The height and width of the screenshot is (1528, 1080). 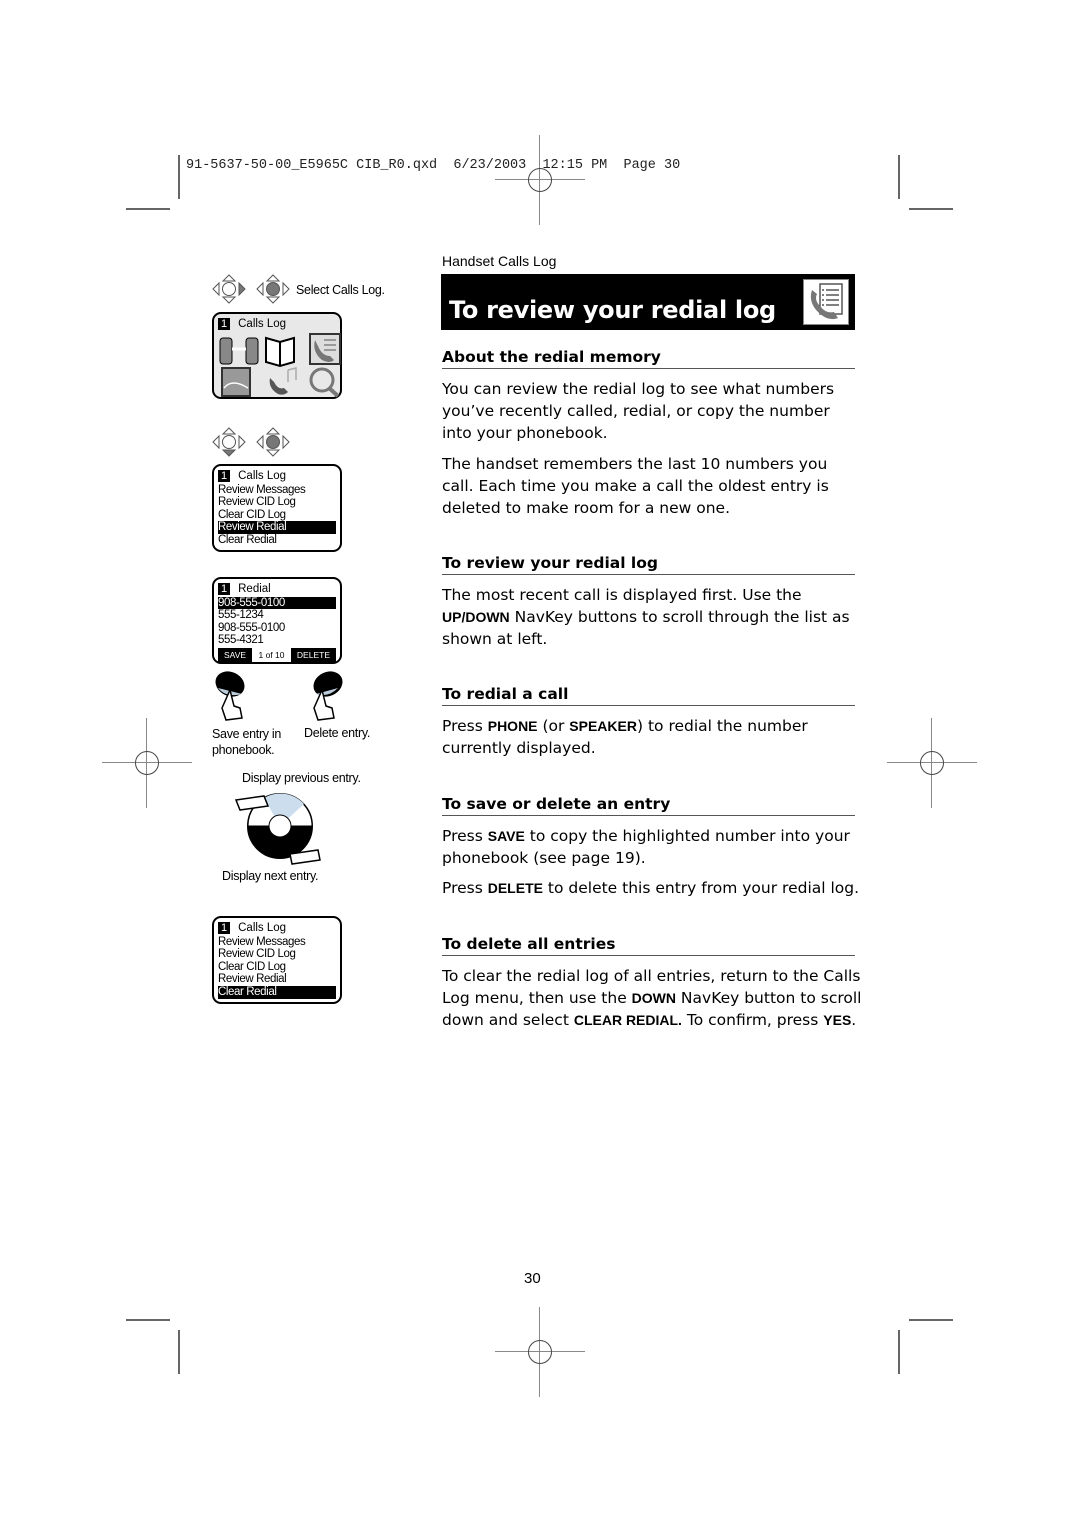 I want to click on title-bar: To review your redial log, so click(x=648, y=302).